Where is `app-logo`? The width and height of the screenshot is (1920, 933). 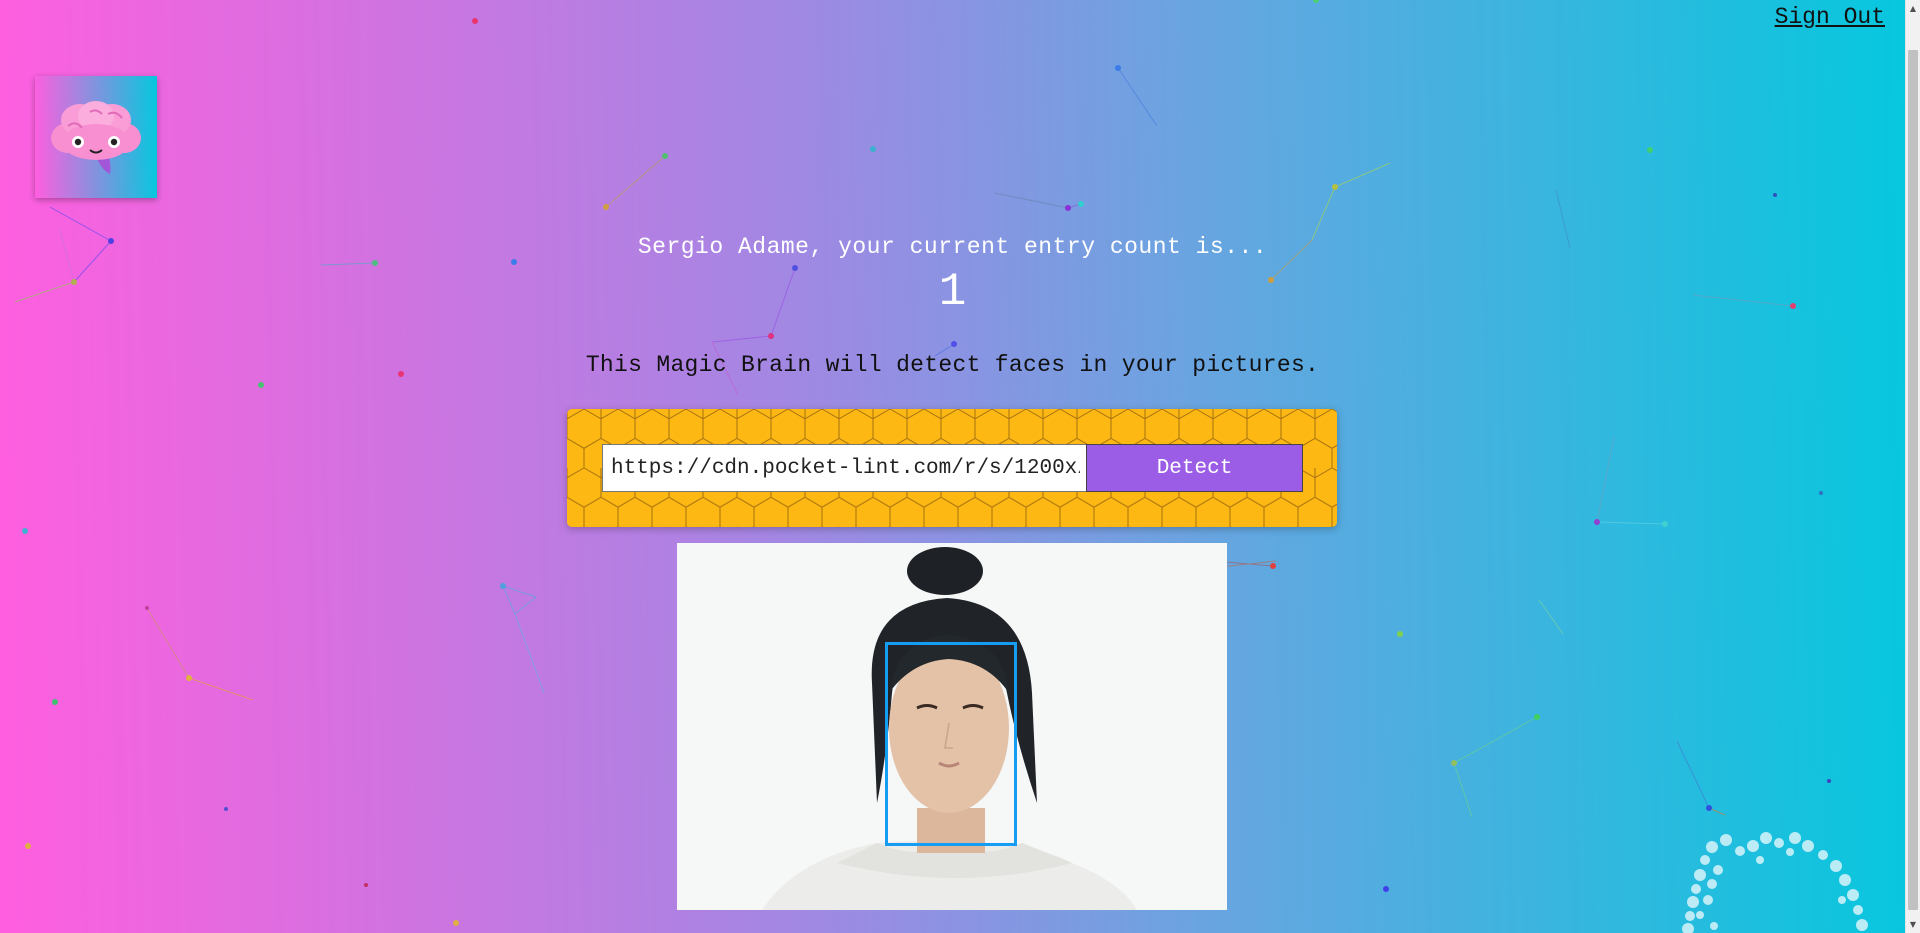 app-logo is located at coordinates (96, 137).